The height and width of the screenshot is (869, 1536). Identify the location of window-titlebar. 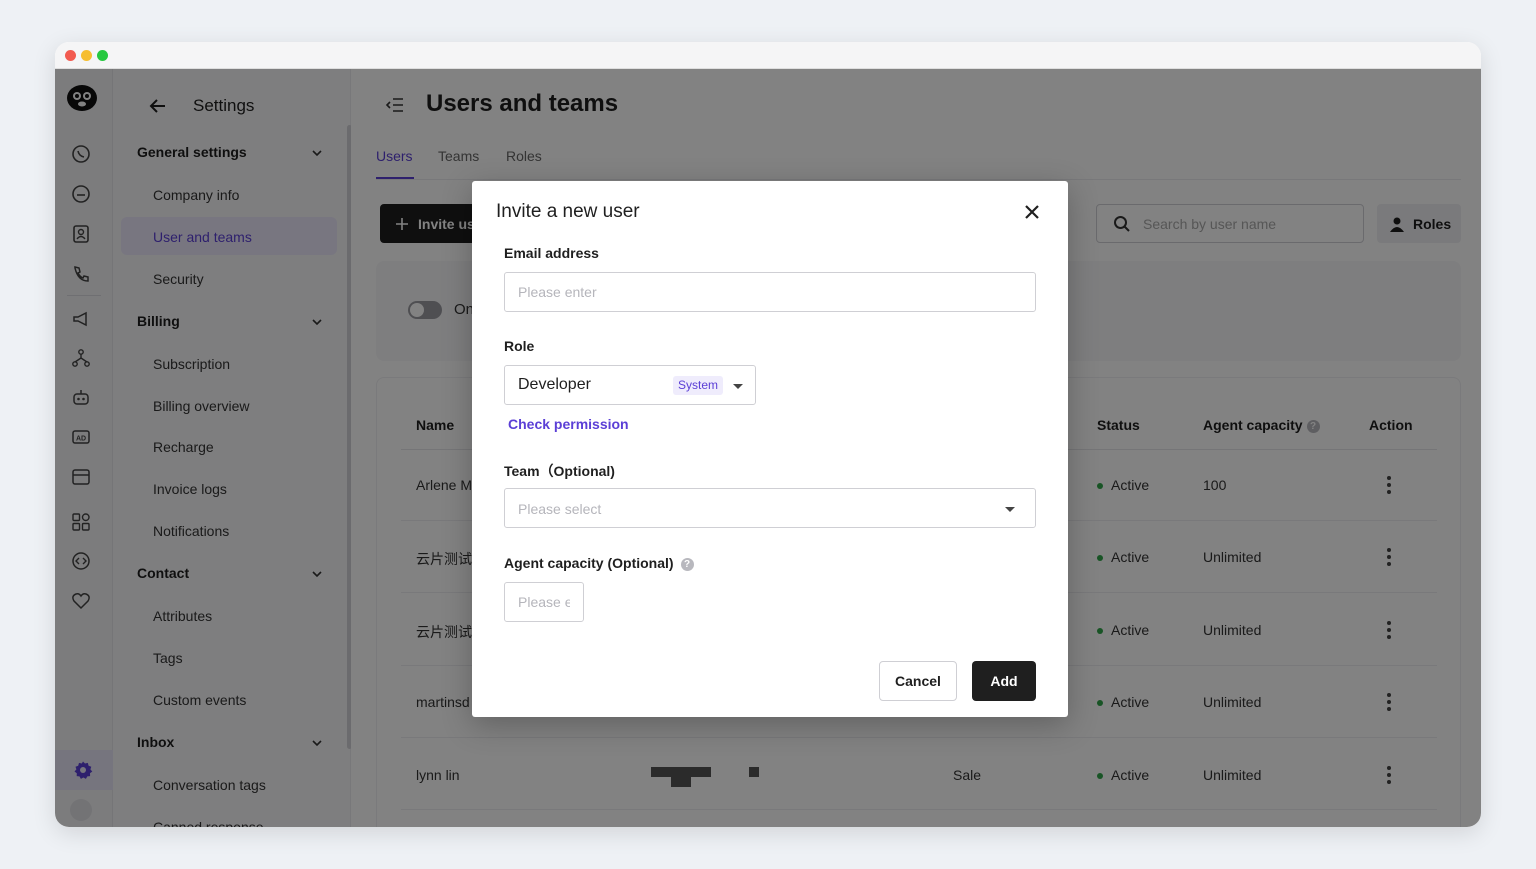
(768, 55).